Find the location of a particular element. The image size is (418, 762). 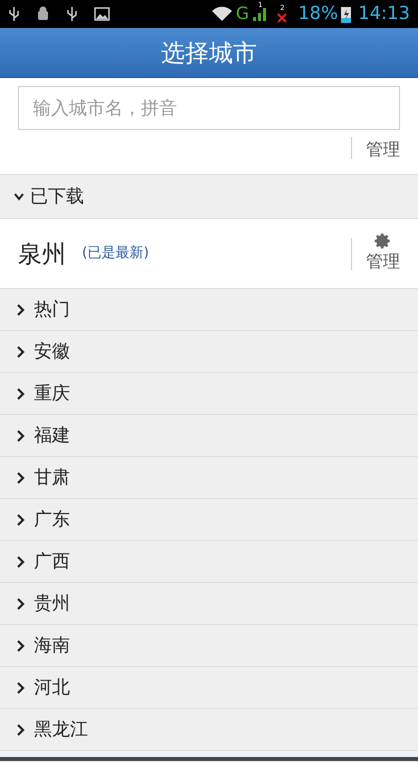

province-item: 热门 is located at coordinates (209, 310).